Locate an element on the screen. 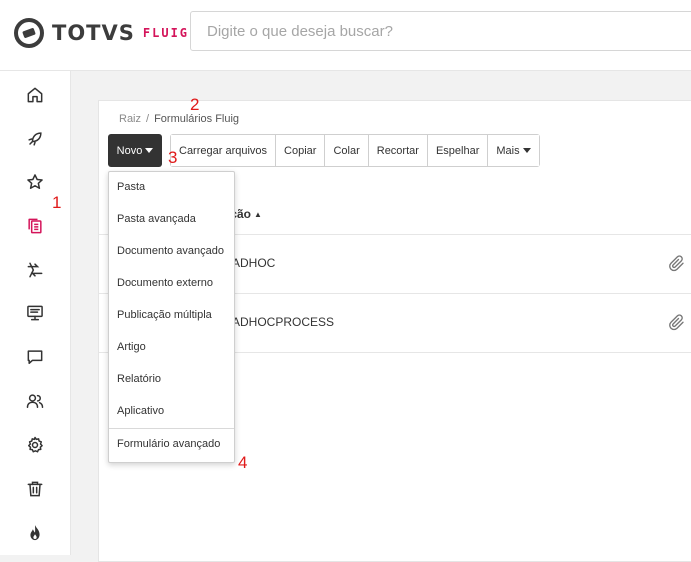 The height and width of the screenshot is (562, 691). menu-divider is located at coordinates (171, 428).